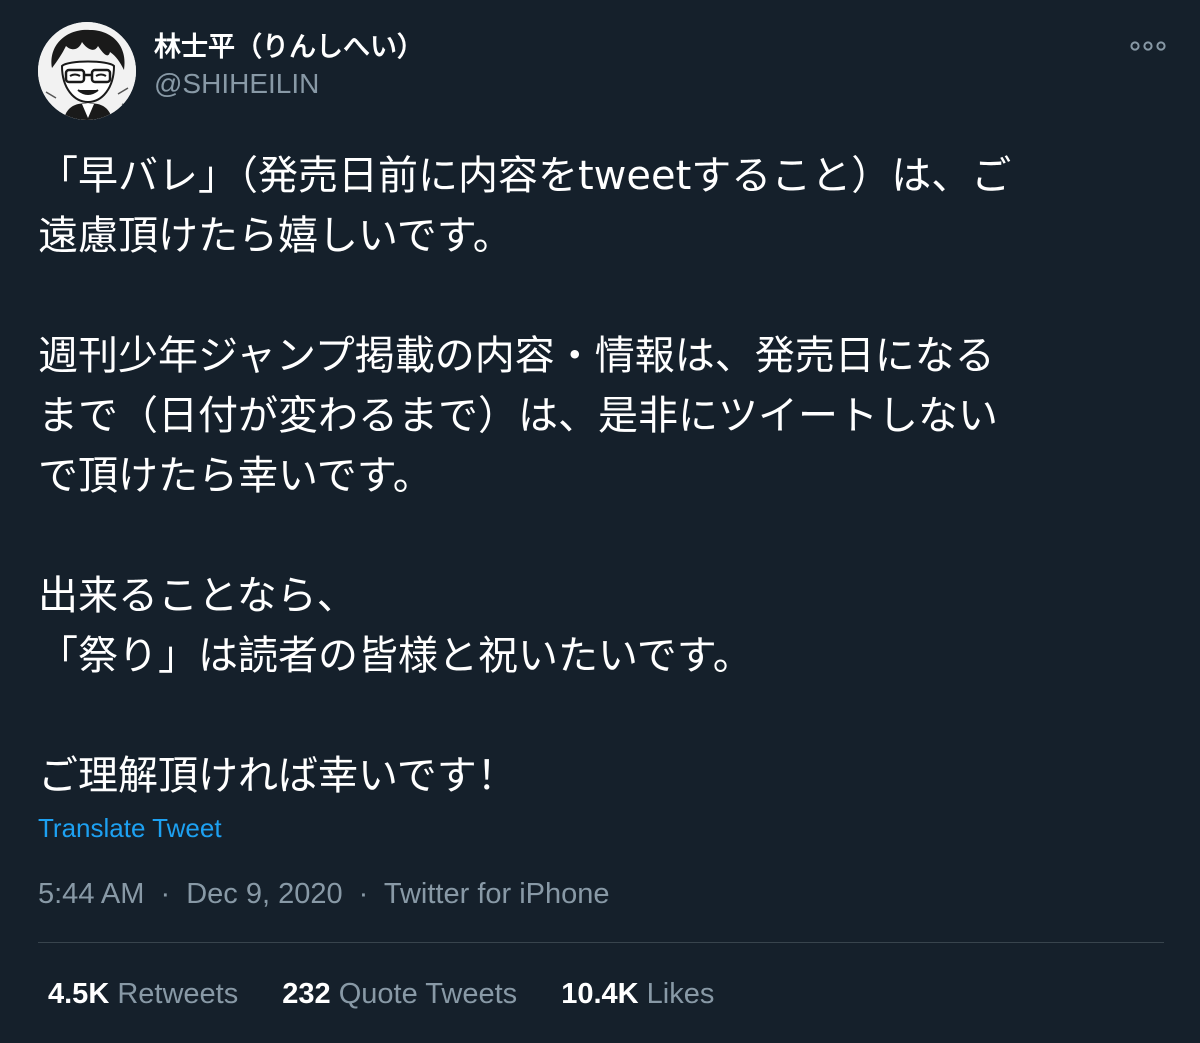  I want to click on quote-tweets-label: Quote Tweets, so click(428, 994).